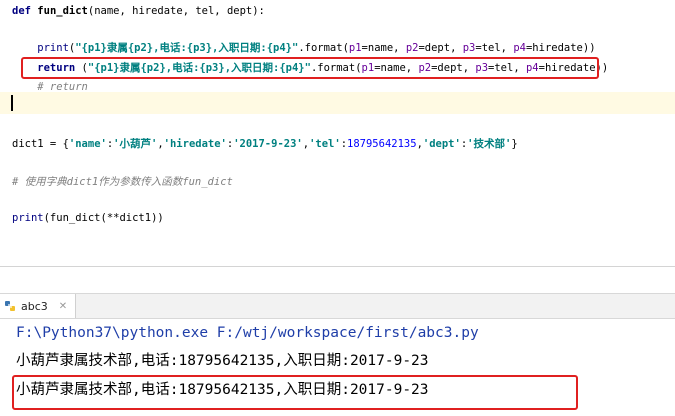 This screenshot has height=416, width=675. I want to click on code-token: "{p1}隶属{p2},电话:{p3},入职日期:{p4}", so click(187, 48).